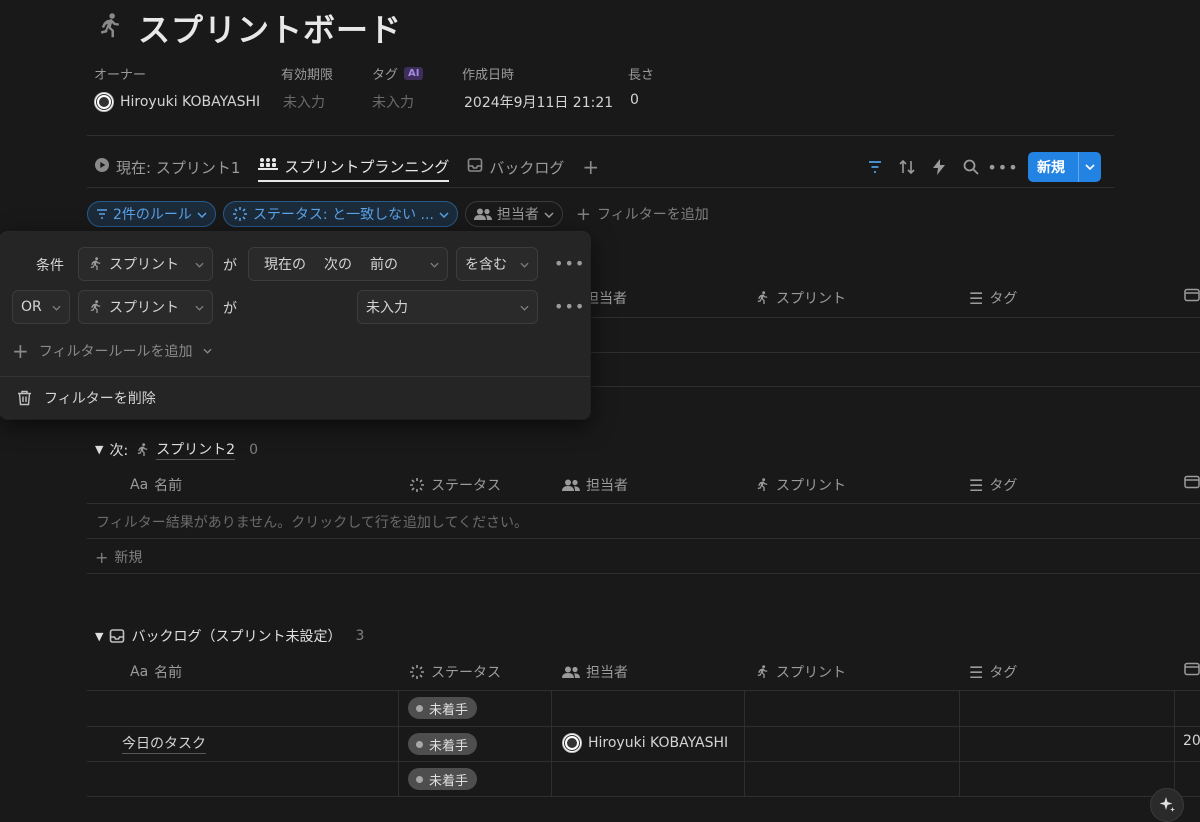 The width and height of the screenshot is (1200, 822). Describe the element at coordinates (99, 636) in the screenshot. I see `triangle-down-icon: ▼` at that location.